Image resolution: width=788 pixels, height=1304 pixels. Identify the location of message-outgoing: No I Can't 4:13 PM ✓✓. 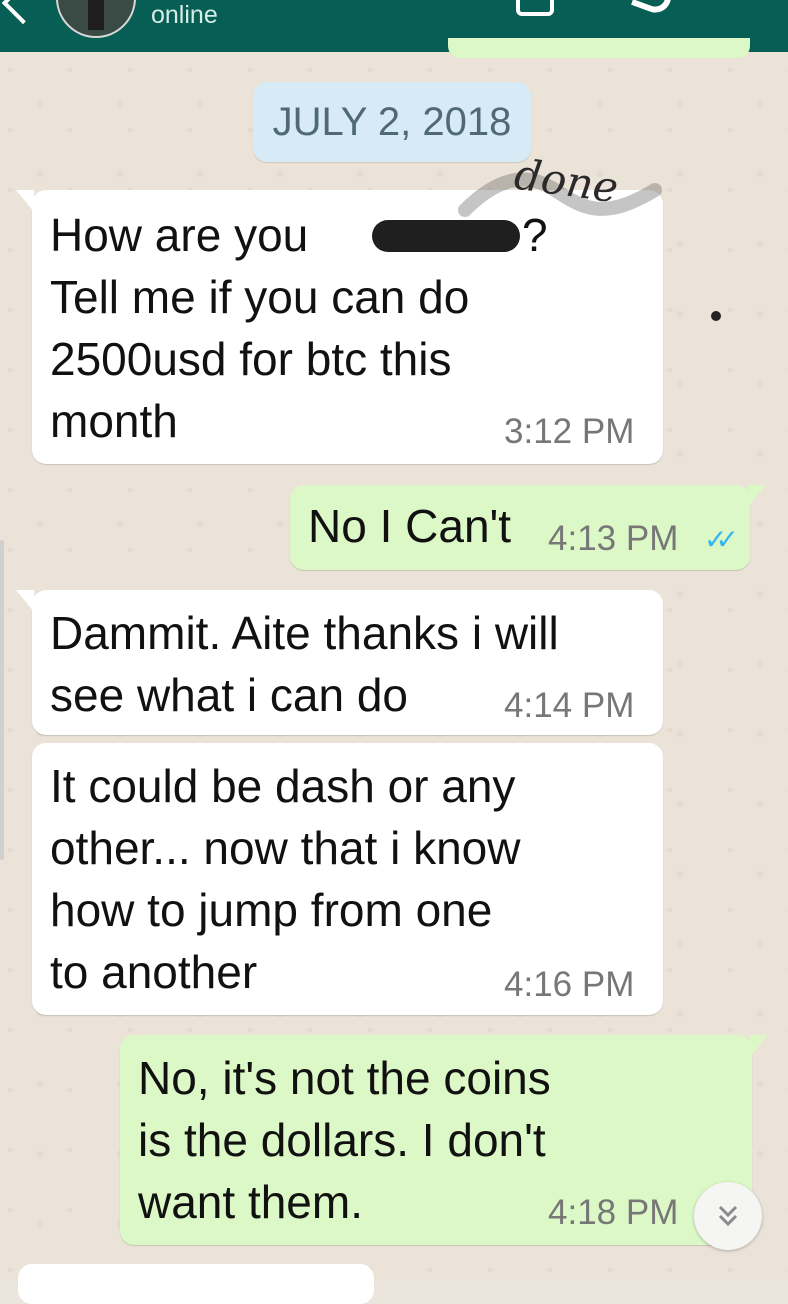
(528, 527).